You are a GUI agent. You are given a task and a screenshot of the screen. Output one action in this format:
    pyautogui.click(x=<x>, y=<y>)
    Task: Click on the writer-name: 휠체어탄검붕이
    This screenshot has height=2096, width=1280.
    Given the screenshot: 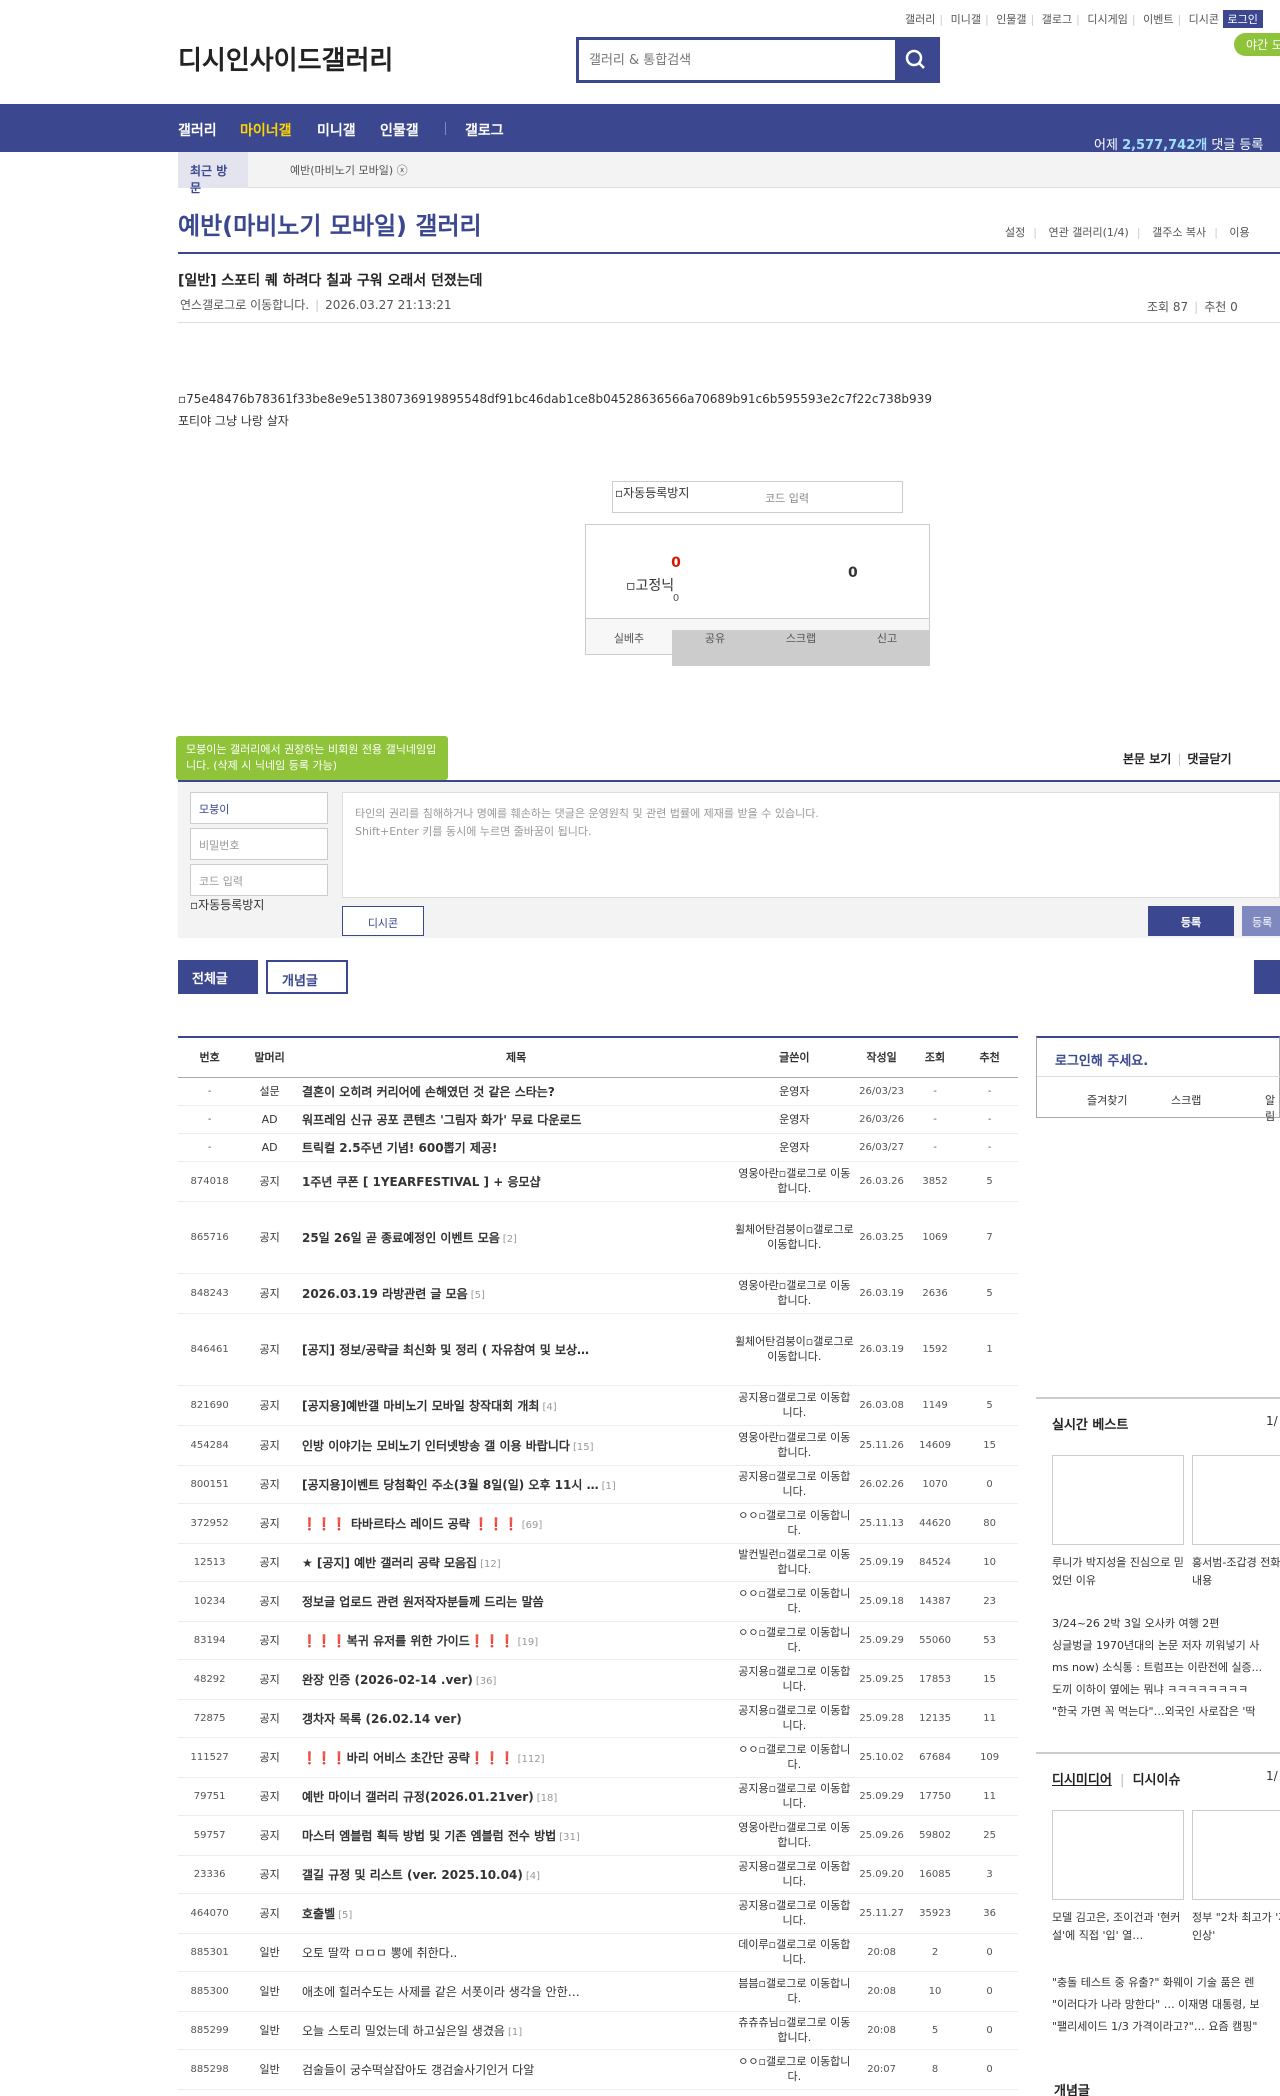 What is the action you would take?
    pyautogui.click(x=770, y=1341)
    